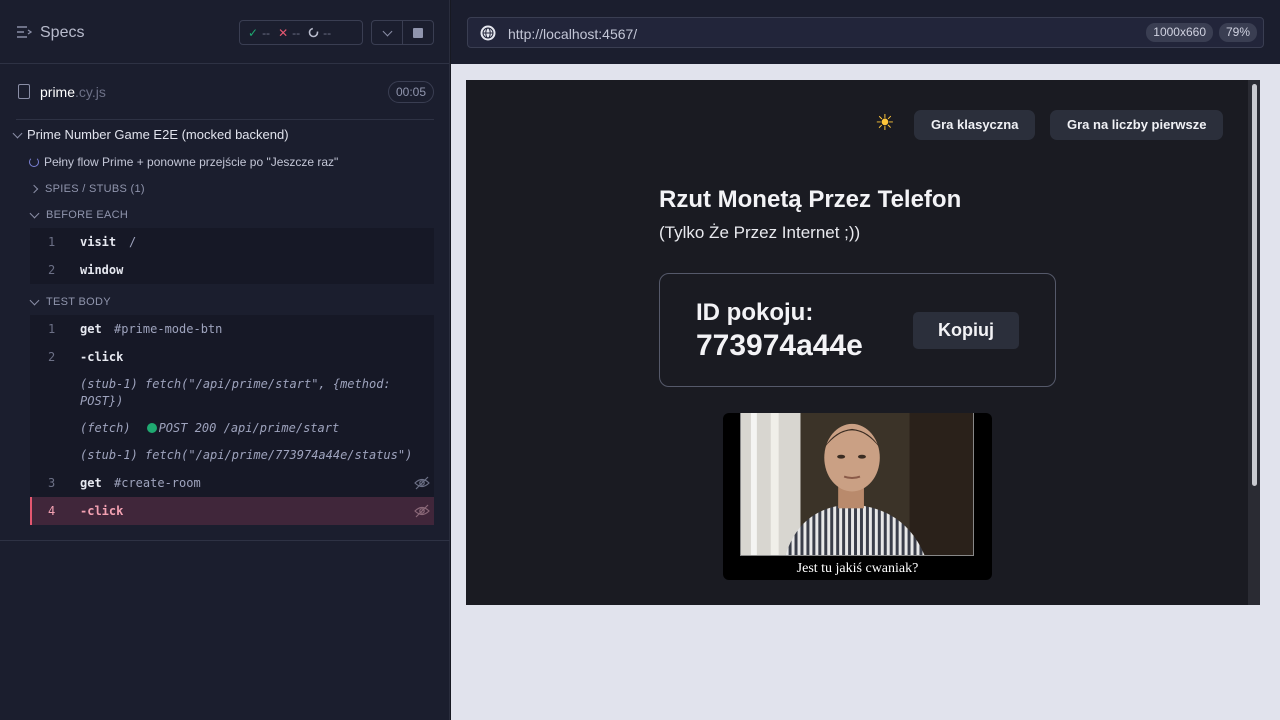  I want to click on specs-title: Specs, so click(62, 33).